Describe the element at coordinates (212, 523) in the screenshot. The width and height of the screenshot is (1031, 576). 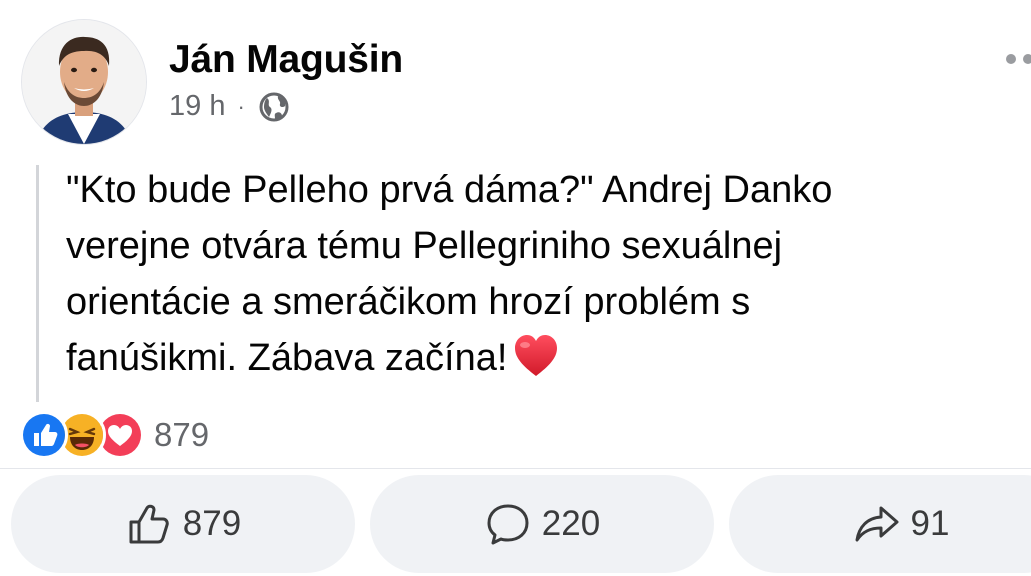
I see `like-count: 879` at that location.